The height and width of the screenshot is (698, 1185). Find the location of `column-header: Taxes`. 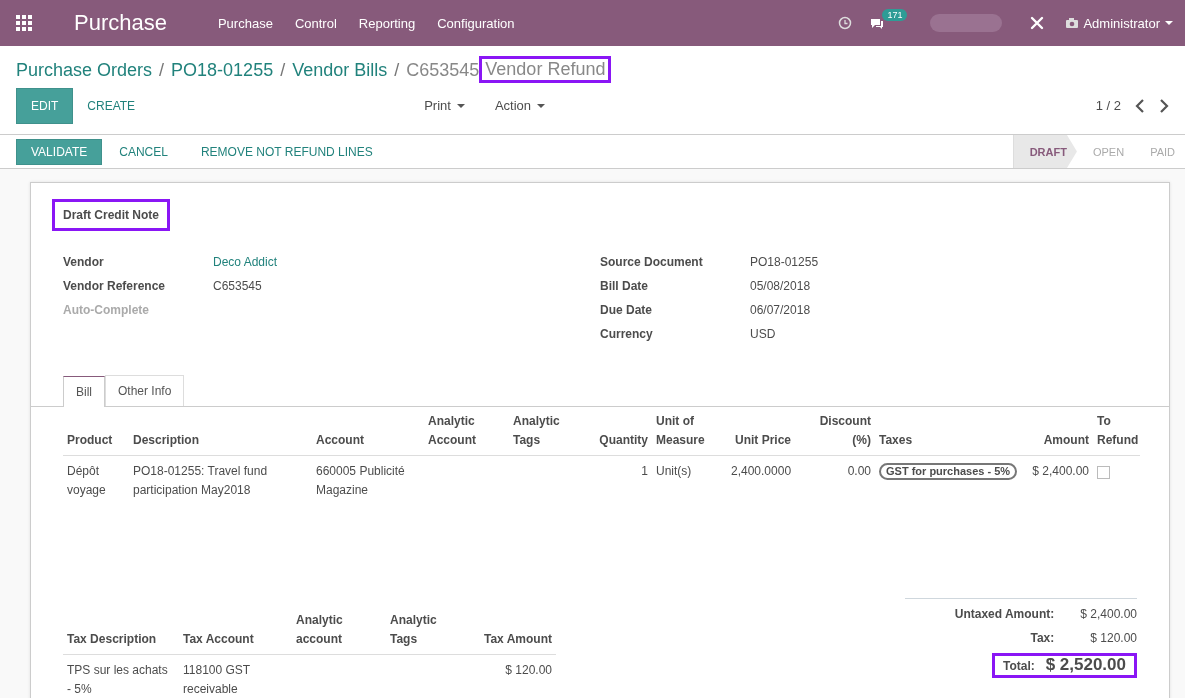

column-header: Taxes is located at coordinates (948, 431).